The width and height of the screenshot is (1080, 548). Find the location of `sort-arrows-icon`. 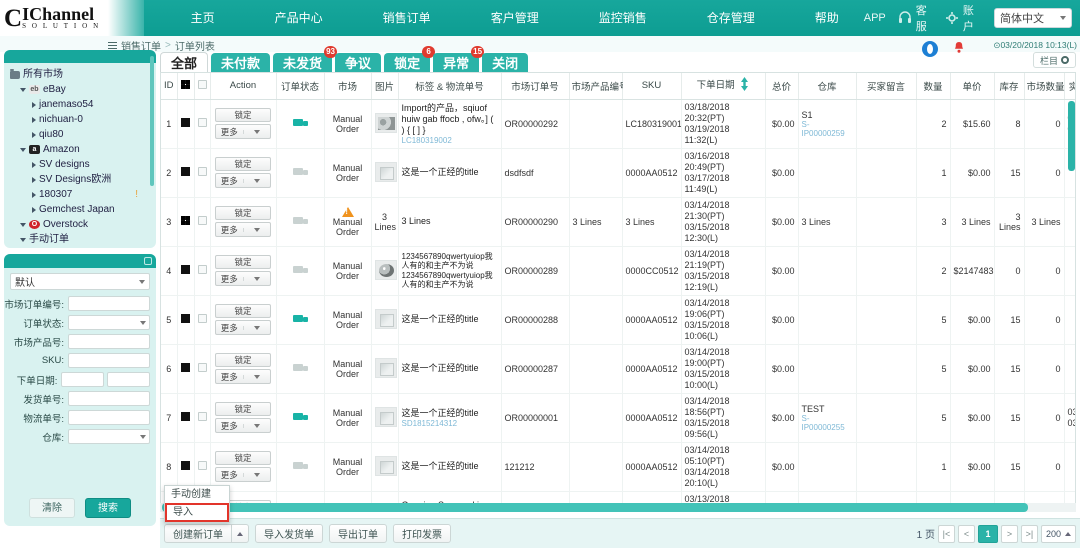

sort-arrows-icon is located at coordinates (744, 85).